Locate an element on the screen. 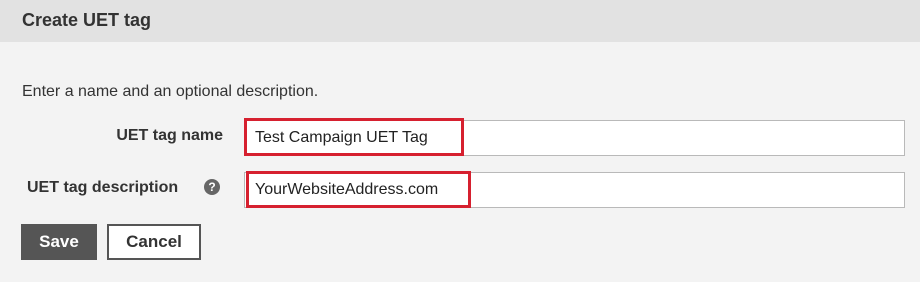  uet-tag-name-input is located at coordinates (574, 138).